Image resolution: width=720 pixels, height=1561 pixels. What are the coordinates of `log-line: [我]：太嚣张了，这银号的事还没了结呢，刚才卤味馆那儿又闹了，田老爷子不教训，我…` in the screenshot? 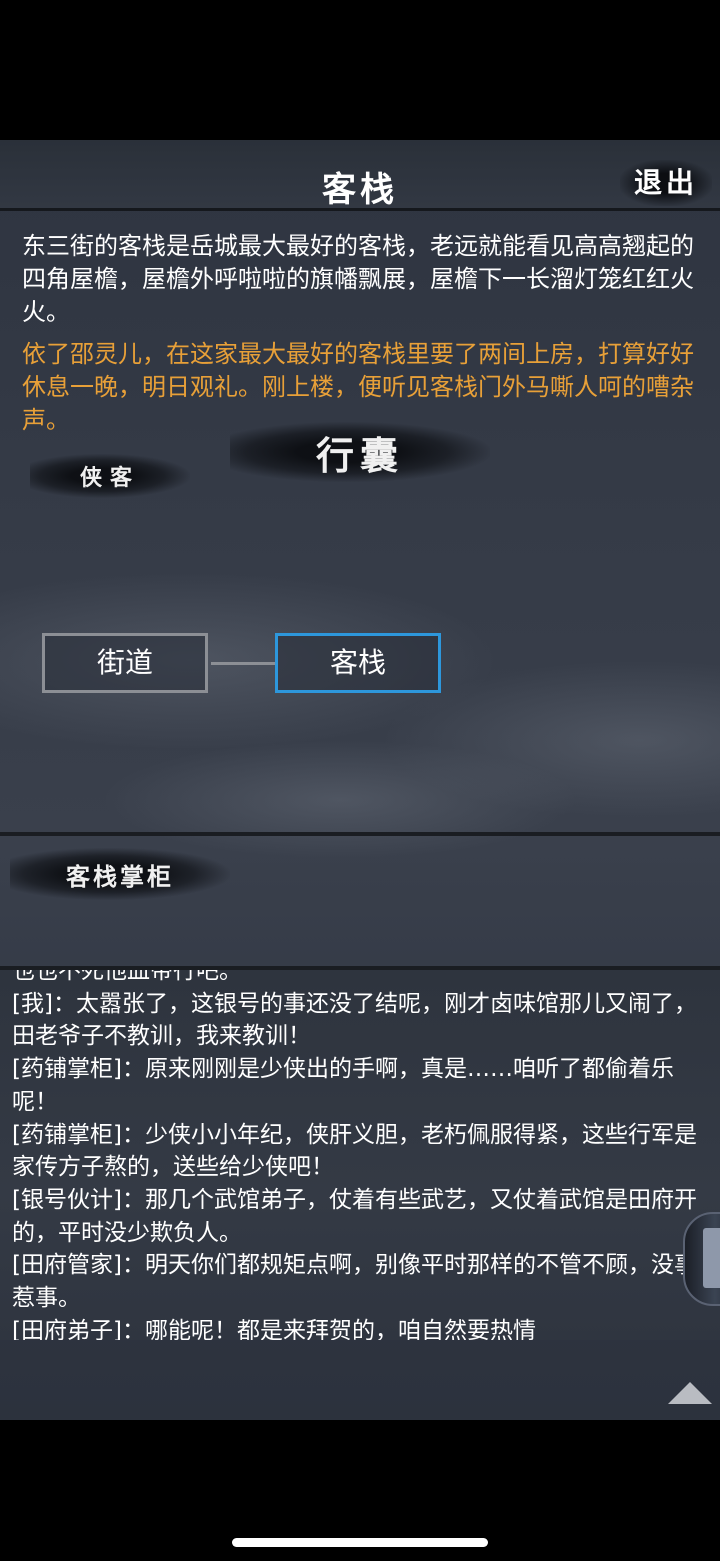 It's located at (354, 1020).